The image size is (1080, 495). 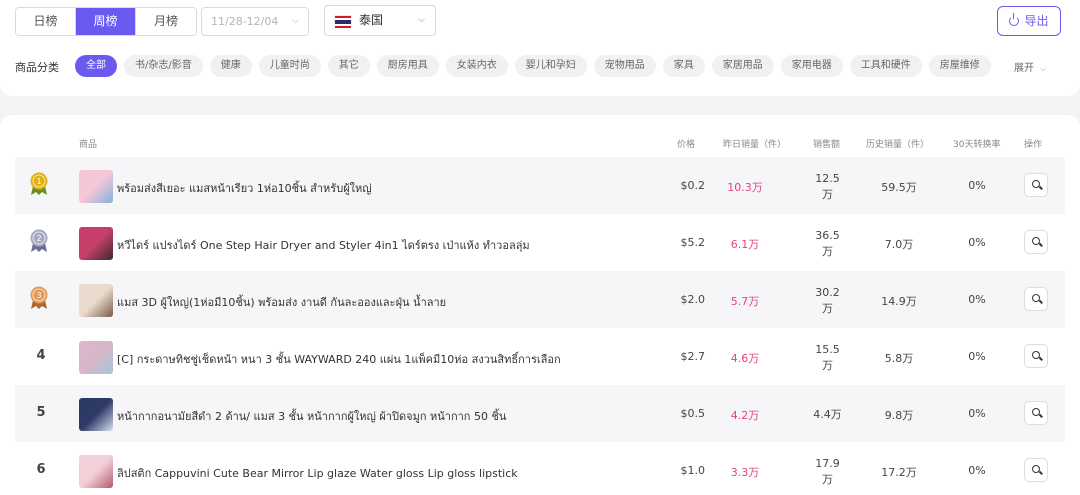 What do you see at coordinates (827, 178) in the screenshot?
I see `sales-amount-value: 12.5` at bounding box center [827, 178].